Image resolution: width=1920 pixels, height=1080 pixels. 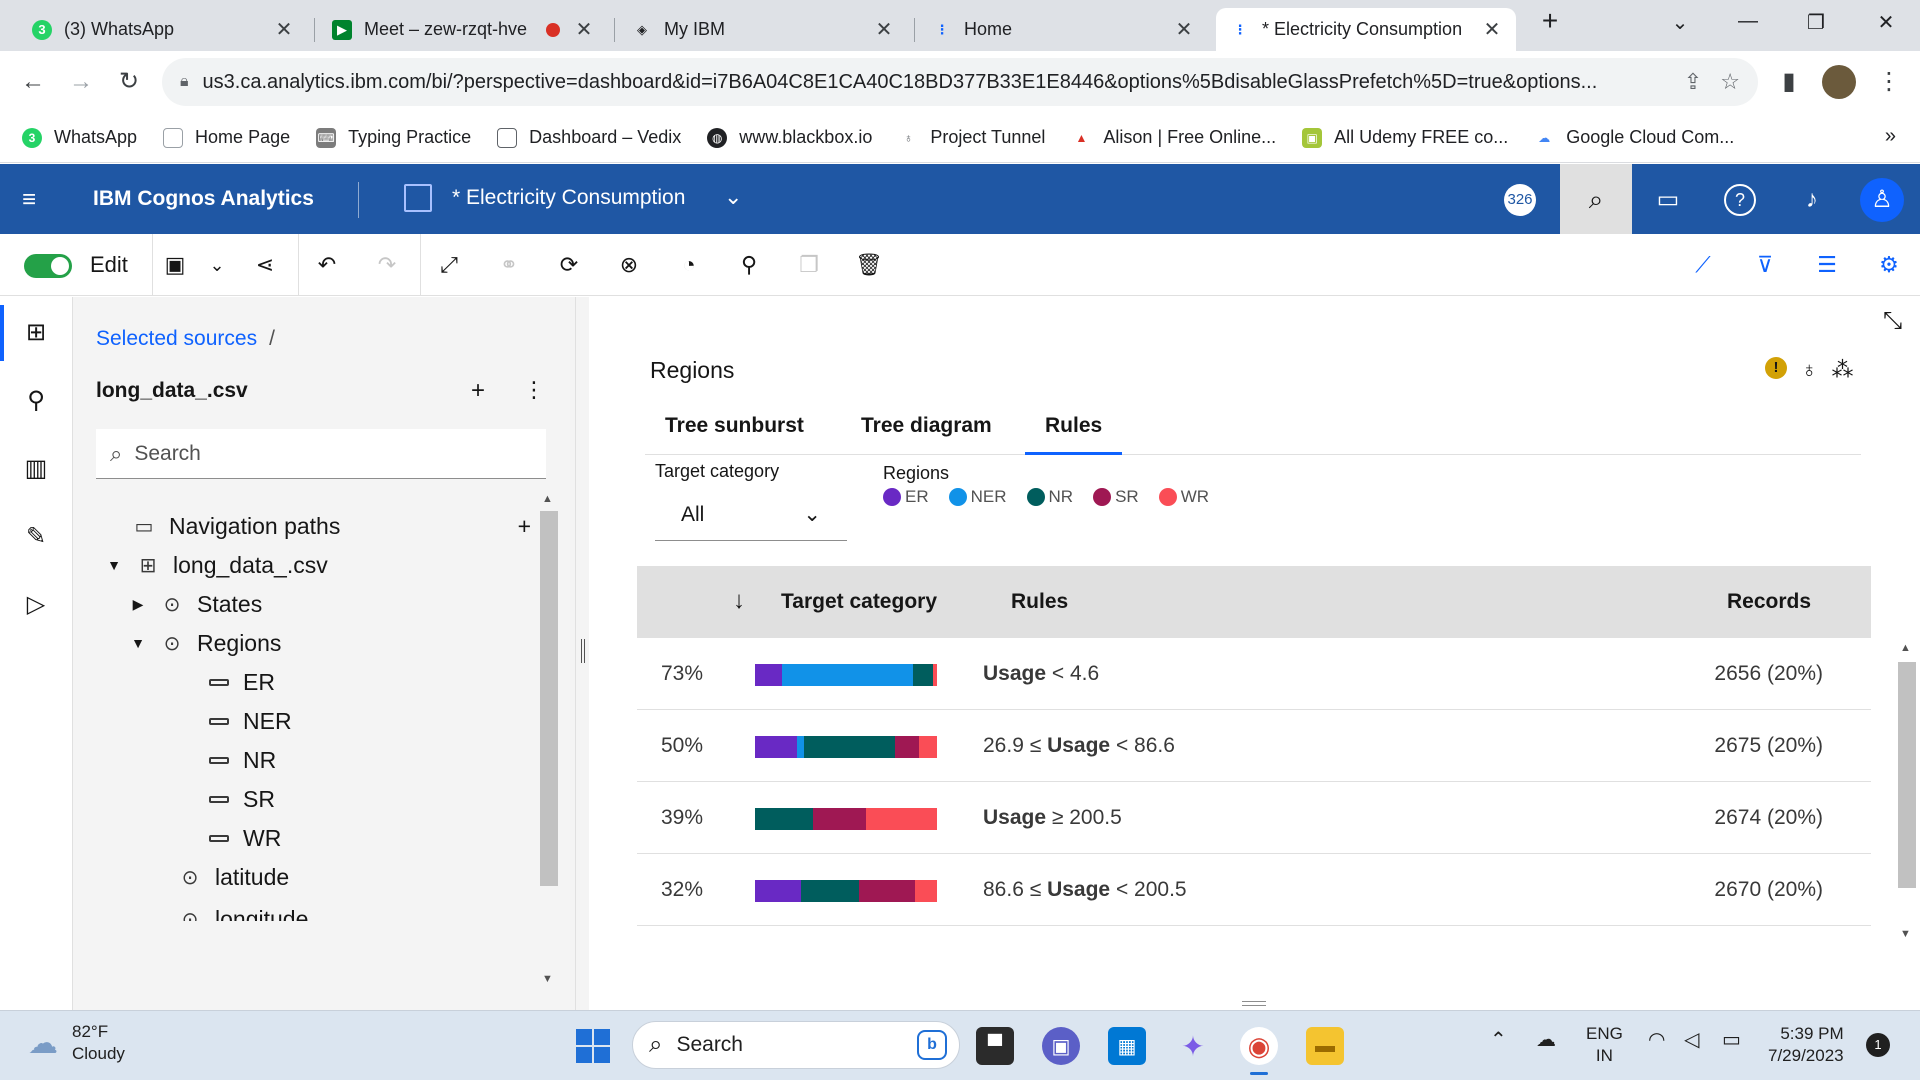 I want to click on task-view-icon: ▀, so click(x=995, y=1046).